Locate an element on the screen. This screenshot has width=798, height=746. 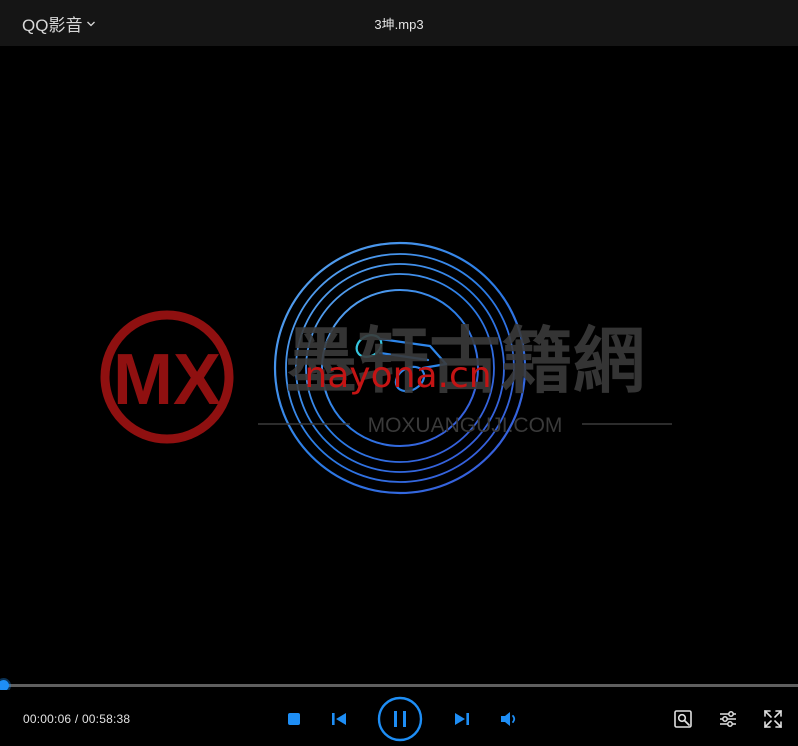
play-pause-button is located at coordinates (400, 719).